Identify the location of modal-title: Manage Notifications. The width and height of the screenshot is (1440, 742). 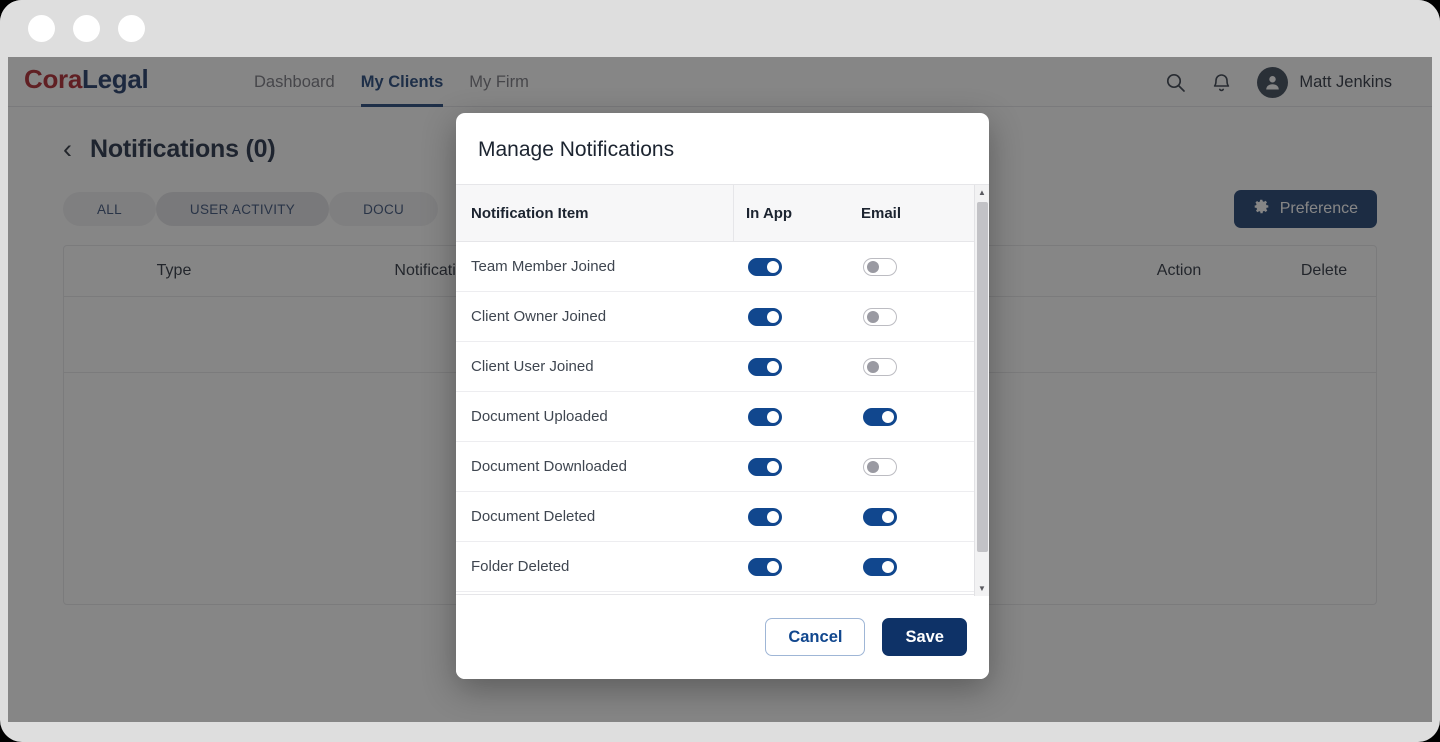
(576, 149).